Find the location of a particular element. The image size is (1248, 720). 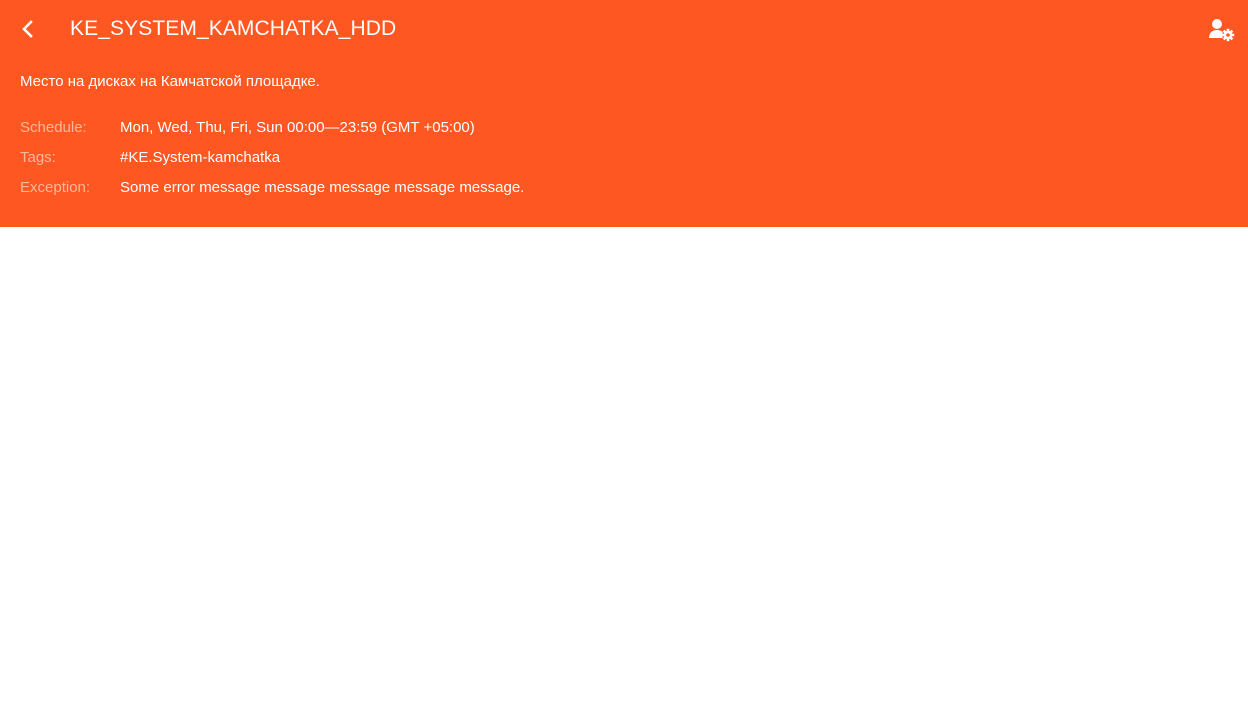

user-settings-icon is located at coordinates (1222, 30).